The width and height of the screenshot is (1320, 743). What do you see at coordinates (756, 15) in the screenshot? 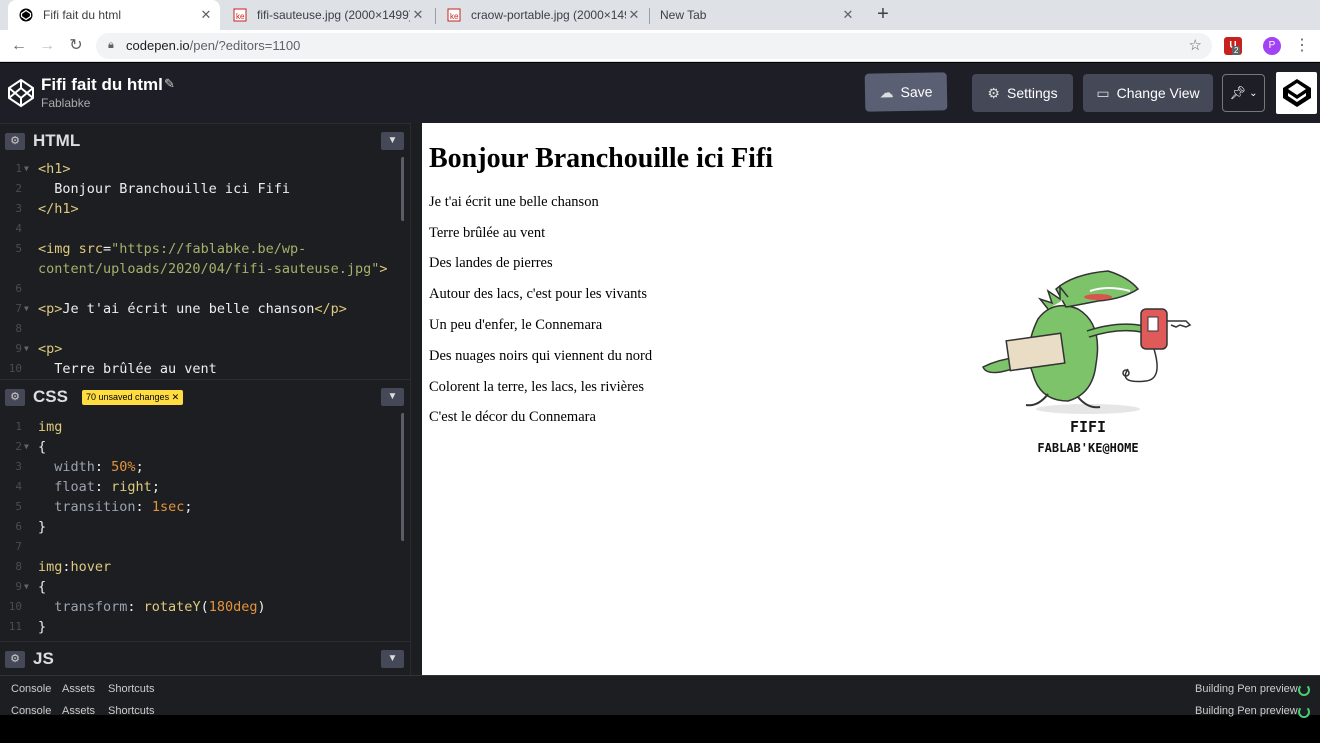
I see `tab-new-tab: New Tab ✕` at bounding box center [756, 15].